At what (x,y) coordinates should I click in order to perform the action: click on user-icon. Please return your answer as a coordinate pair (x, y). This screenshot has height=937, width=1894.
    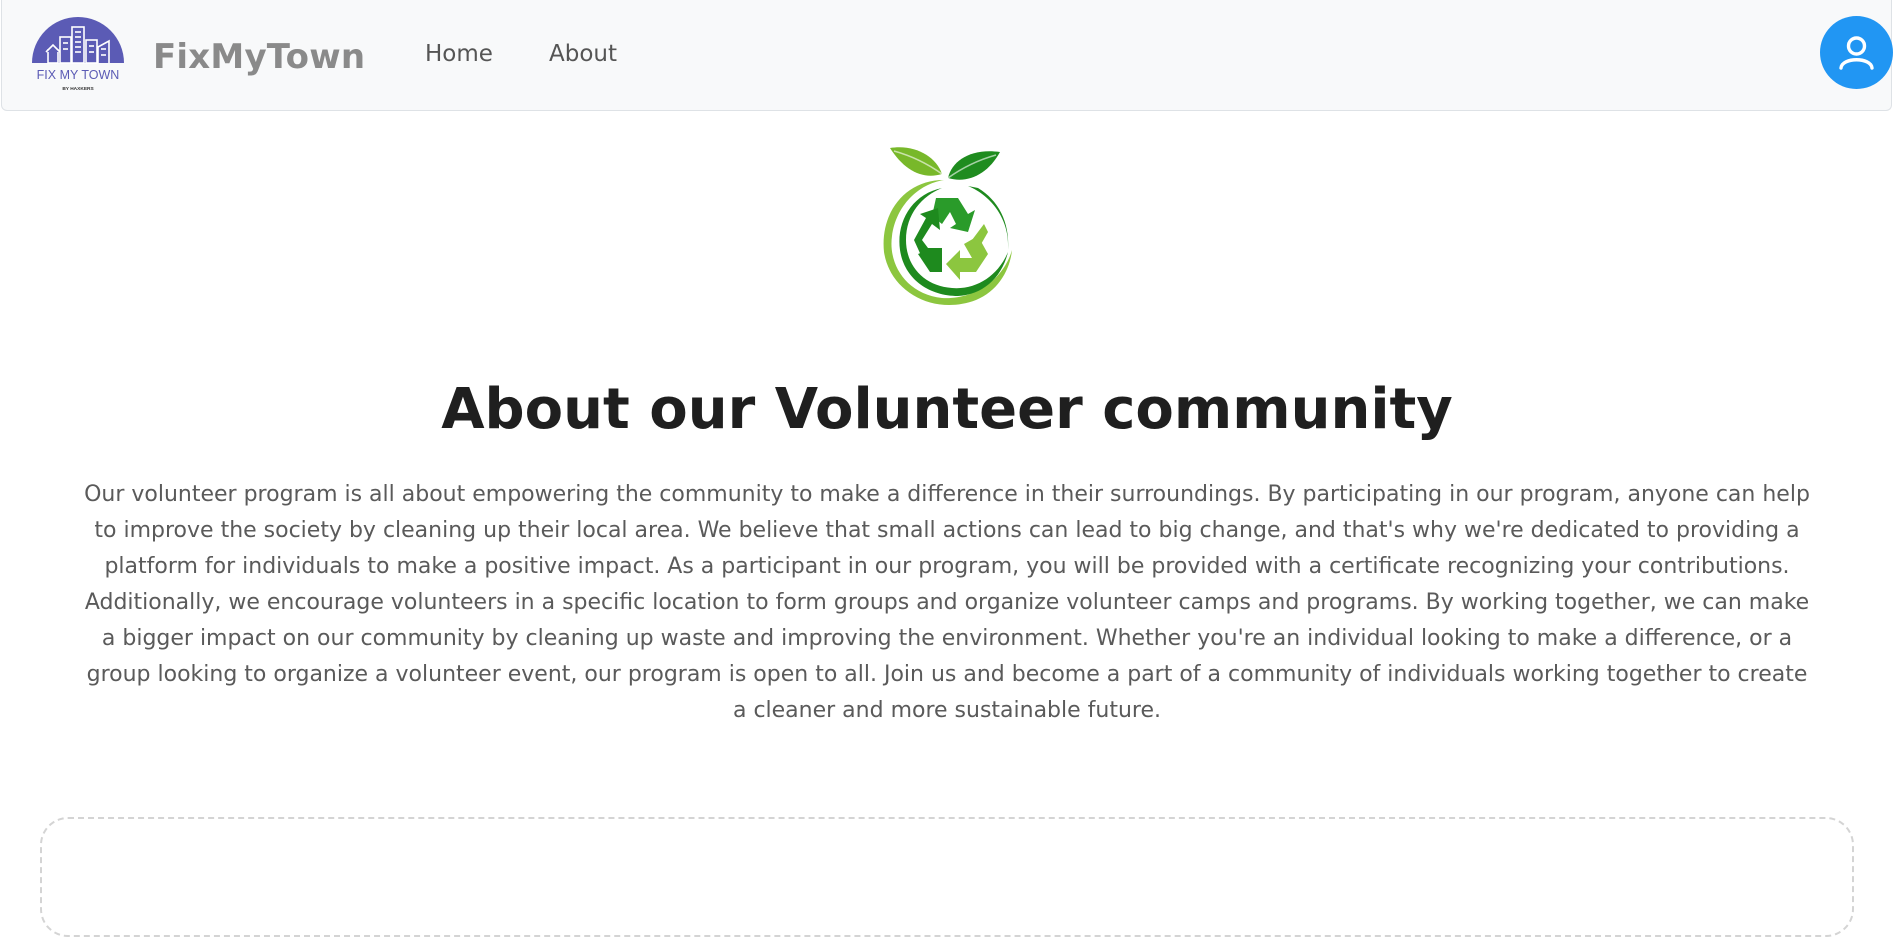
    Looking at the image, I should click on (1856, 53).